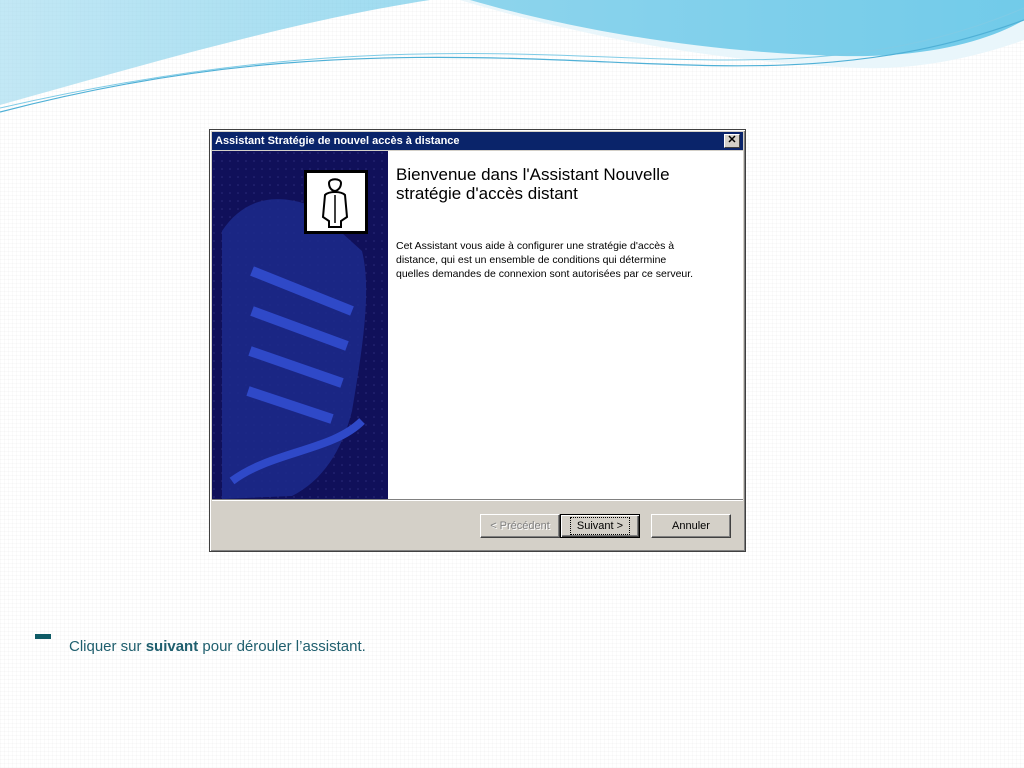 This screenshot has width=1024, height=768. I want to click on instruction-suffix: pour dérouler l’assistant., so click(282, 646).